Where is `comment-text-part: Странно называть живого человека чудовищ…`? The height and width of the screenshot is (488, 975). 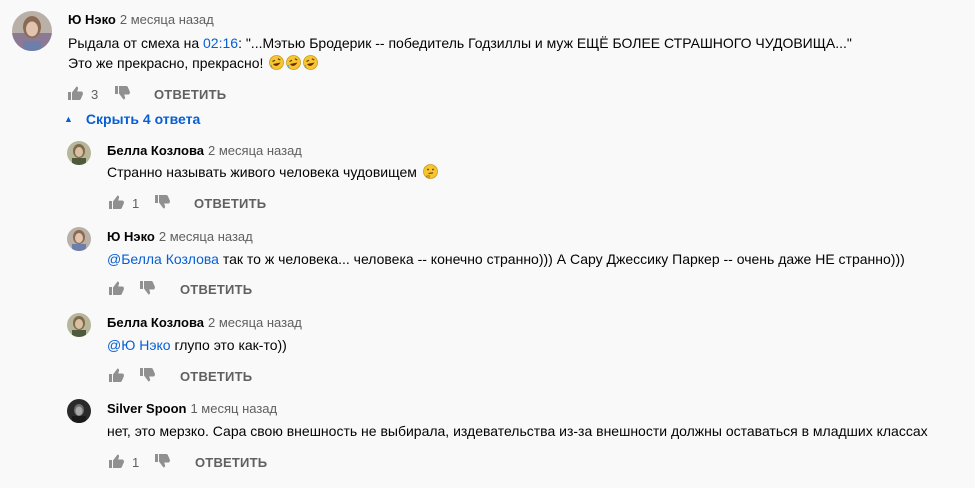 comment-text-part: Странно называть живого человека чудовищ… is located at coordinates (262, 172).